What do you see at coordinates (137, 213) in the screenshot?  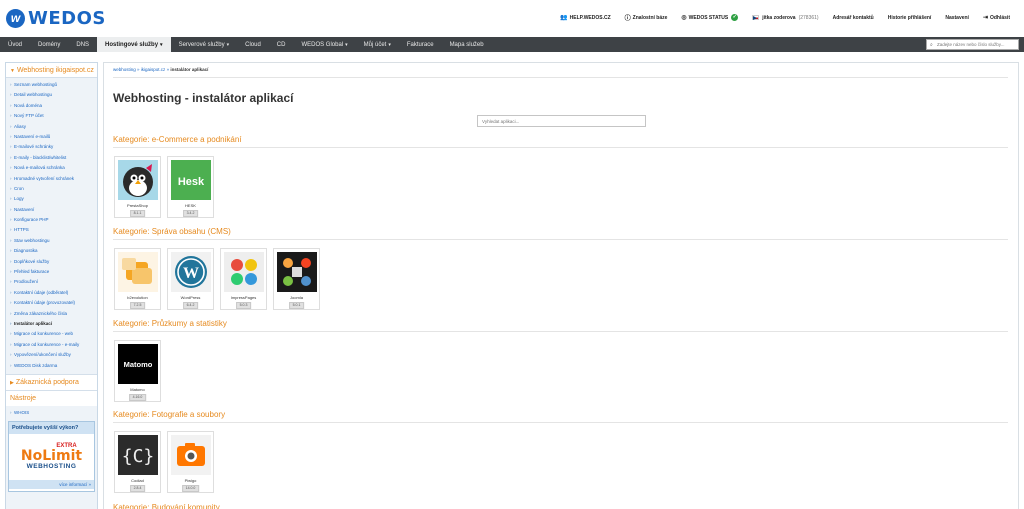 I see `app-version-badge: 8.1.1` at bounding box center [137, 213].